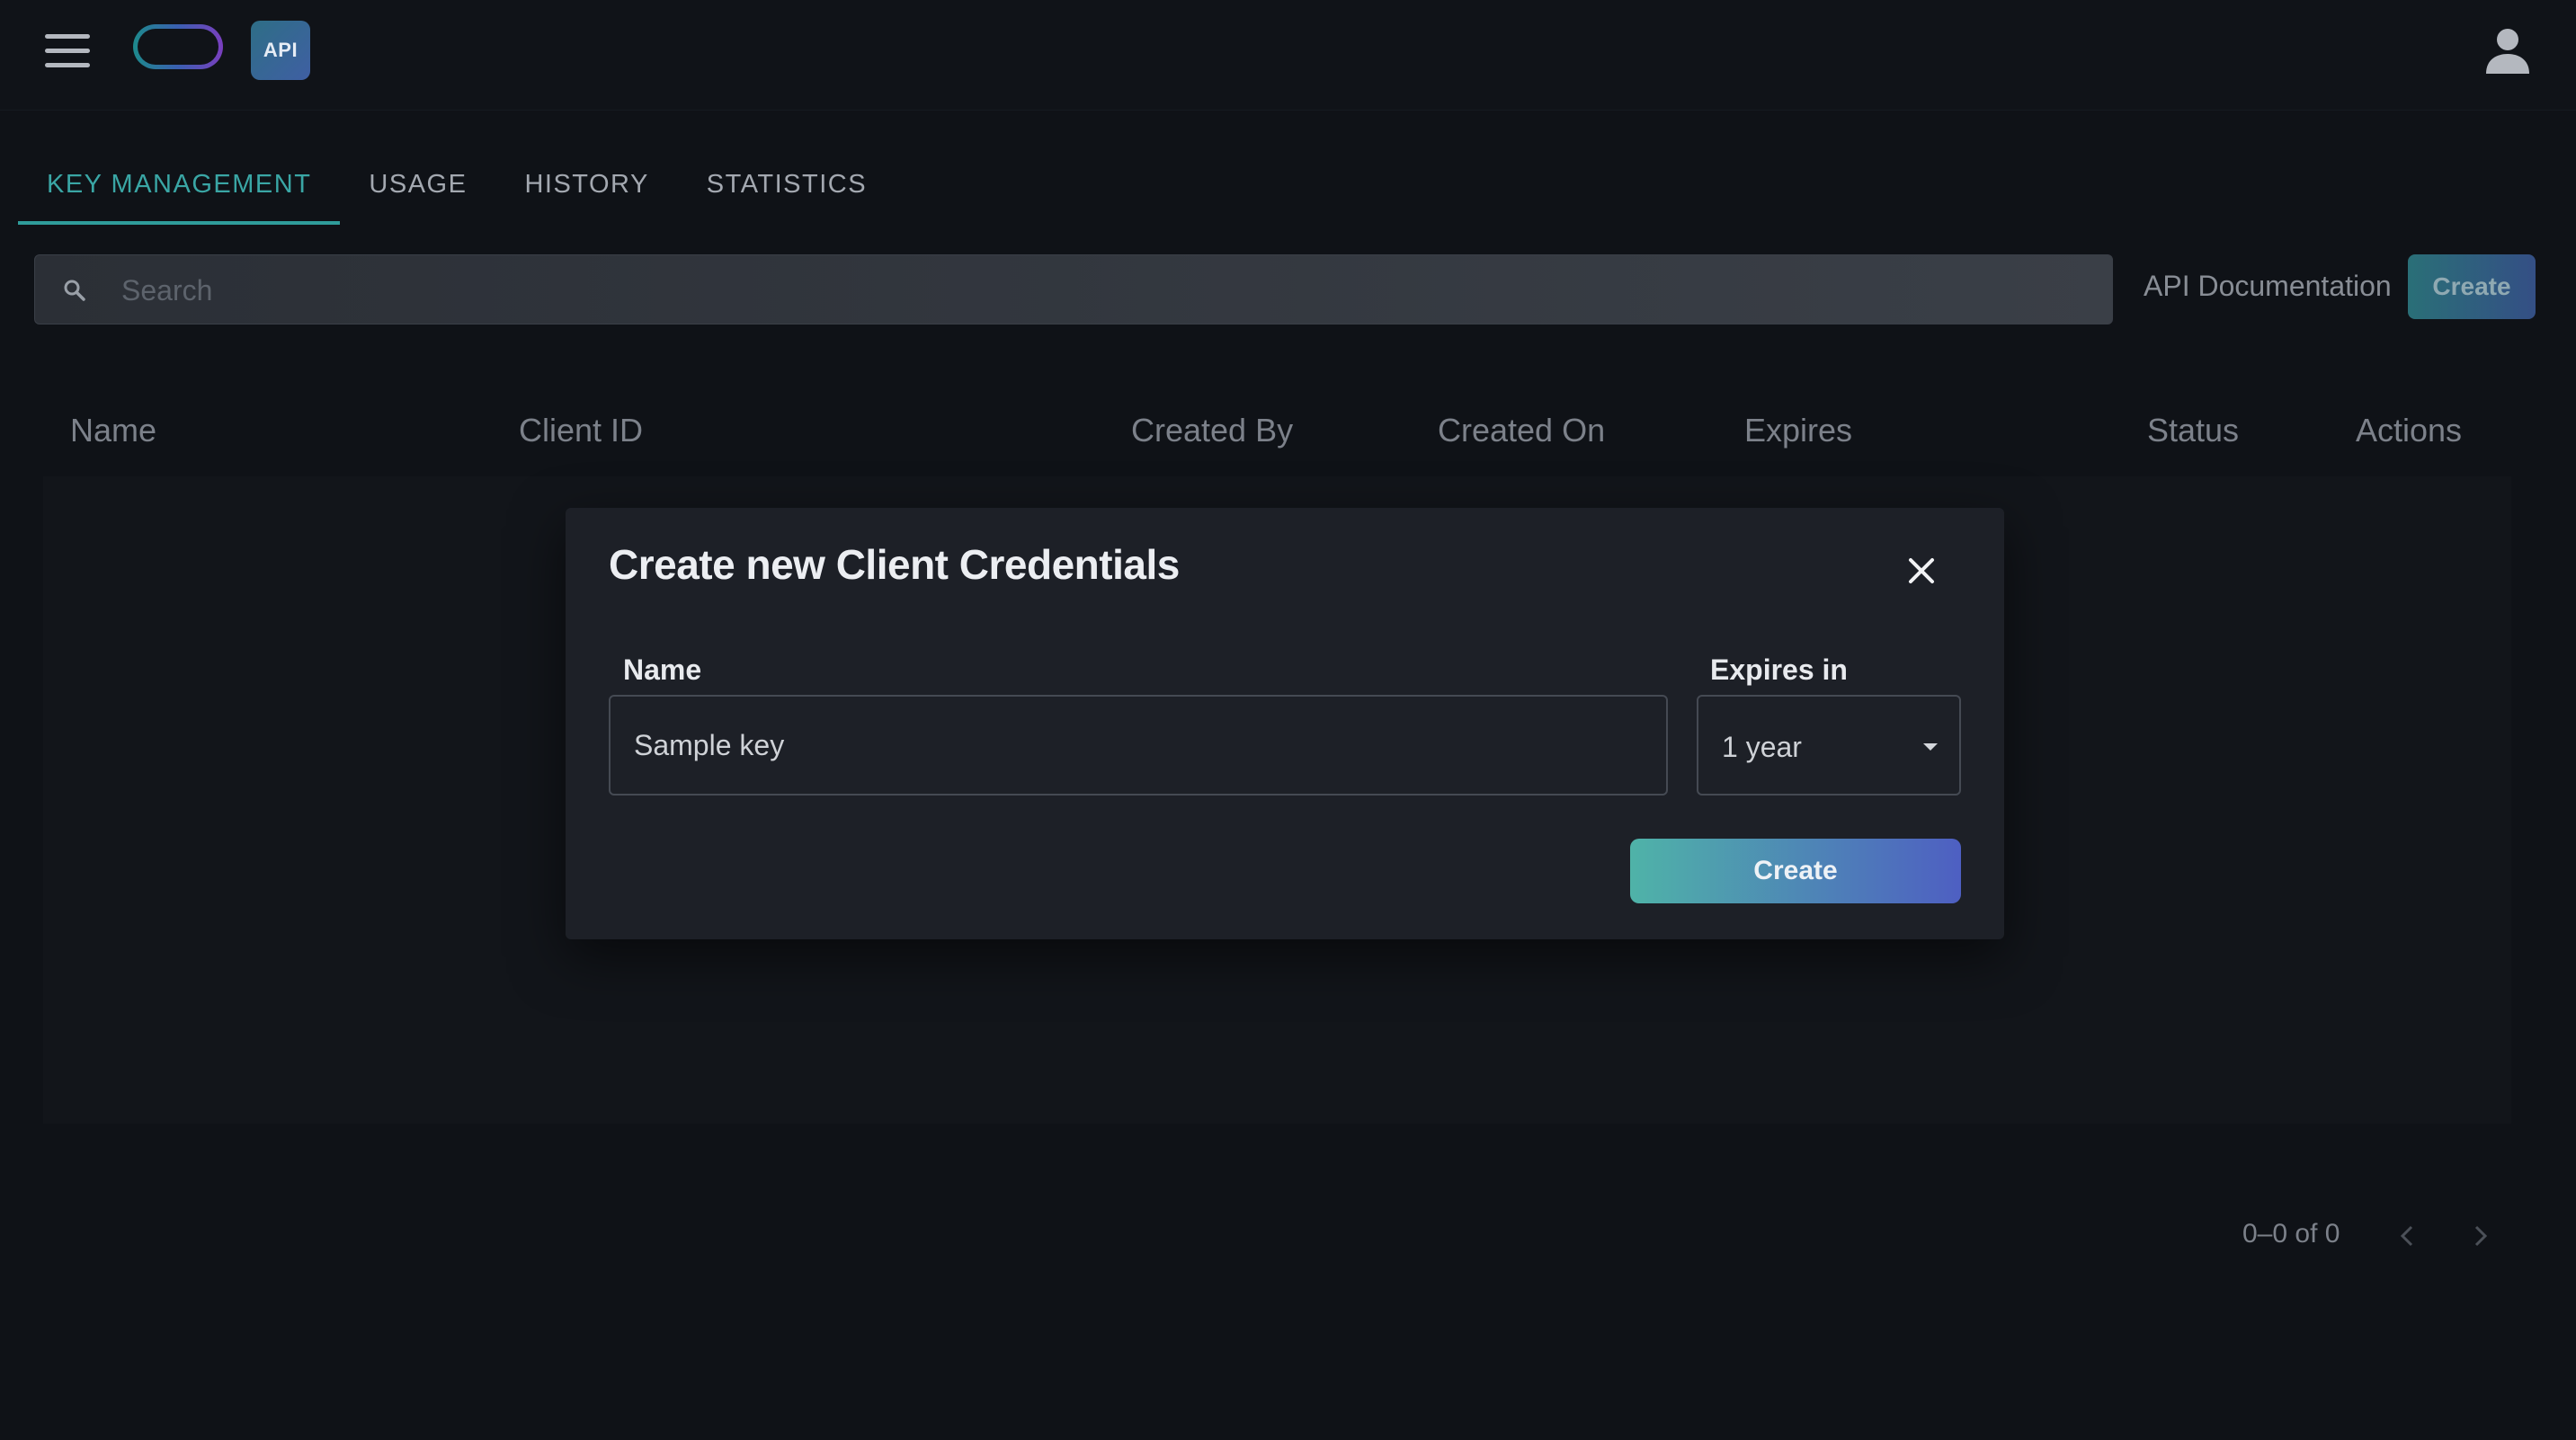  I want to click on column-header-status: Status, so click(2193, 430).